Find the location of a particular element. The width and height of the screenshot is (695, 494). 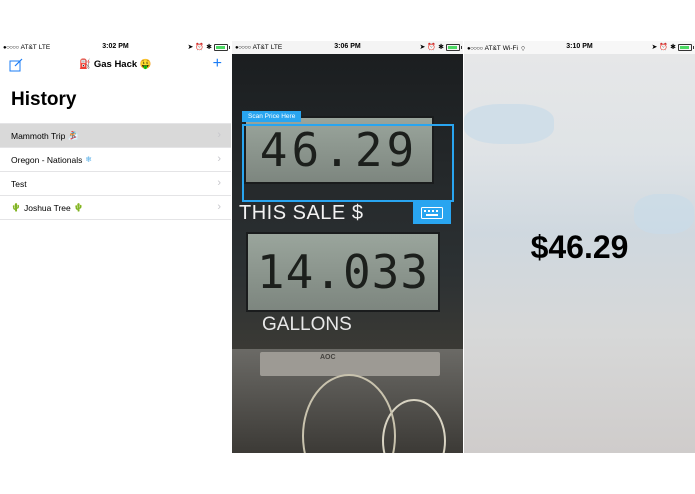

page-title: History is located at coordinates (44, 99).